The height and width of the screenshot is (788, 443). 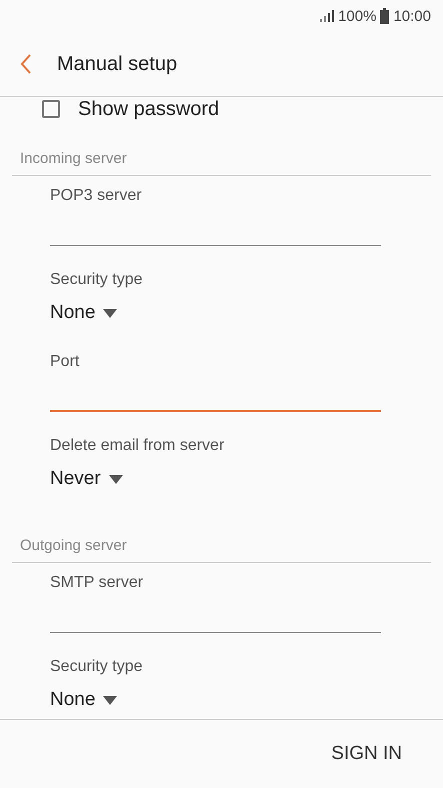 What do you see at coordinates (26, 64) in the screenshot?
I see `back-icon` at bounding box center [26, 64].